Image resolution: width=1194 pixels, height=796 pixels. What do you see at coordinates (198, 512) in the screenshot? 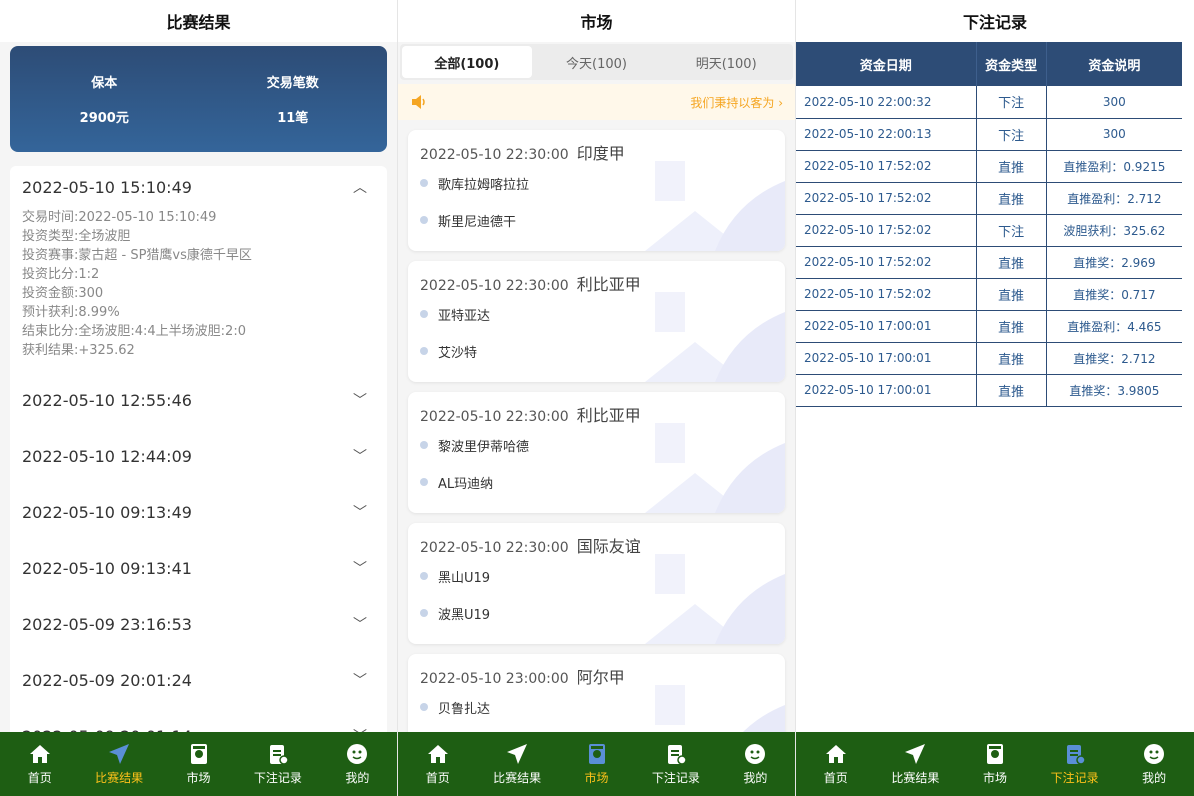
I see `record-header: 2022-05-10 09:13:49 ﹀` at bounding box center [198, 512].